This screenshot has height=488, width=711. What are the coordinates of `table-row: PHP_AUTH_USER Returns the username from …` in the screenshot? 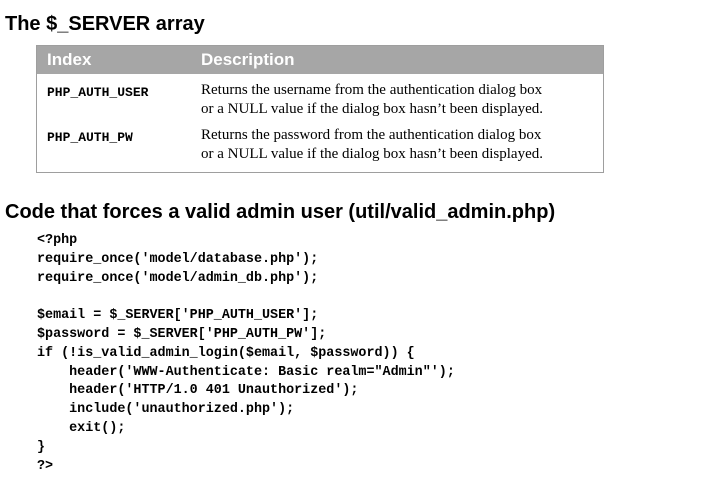 It's located at (320, 96).